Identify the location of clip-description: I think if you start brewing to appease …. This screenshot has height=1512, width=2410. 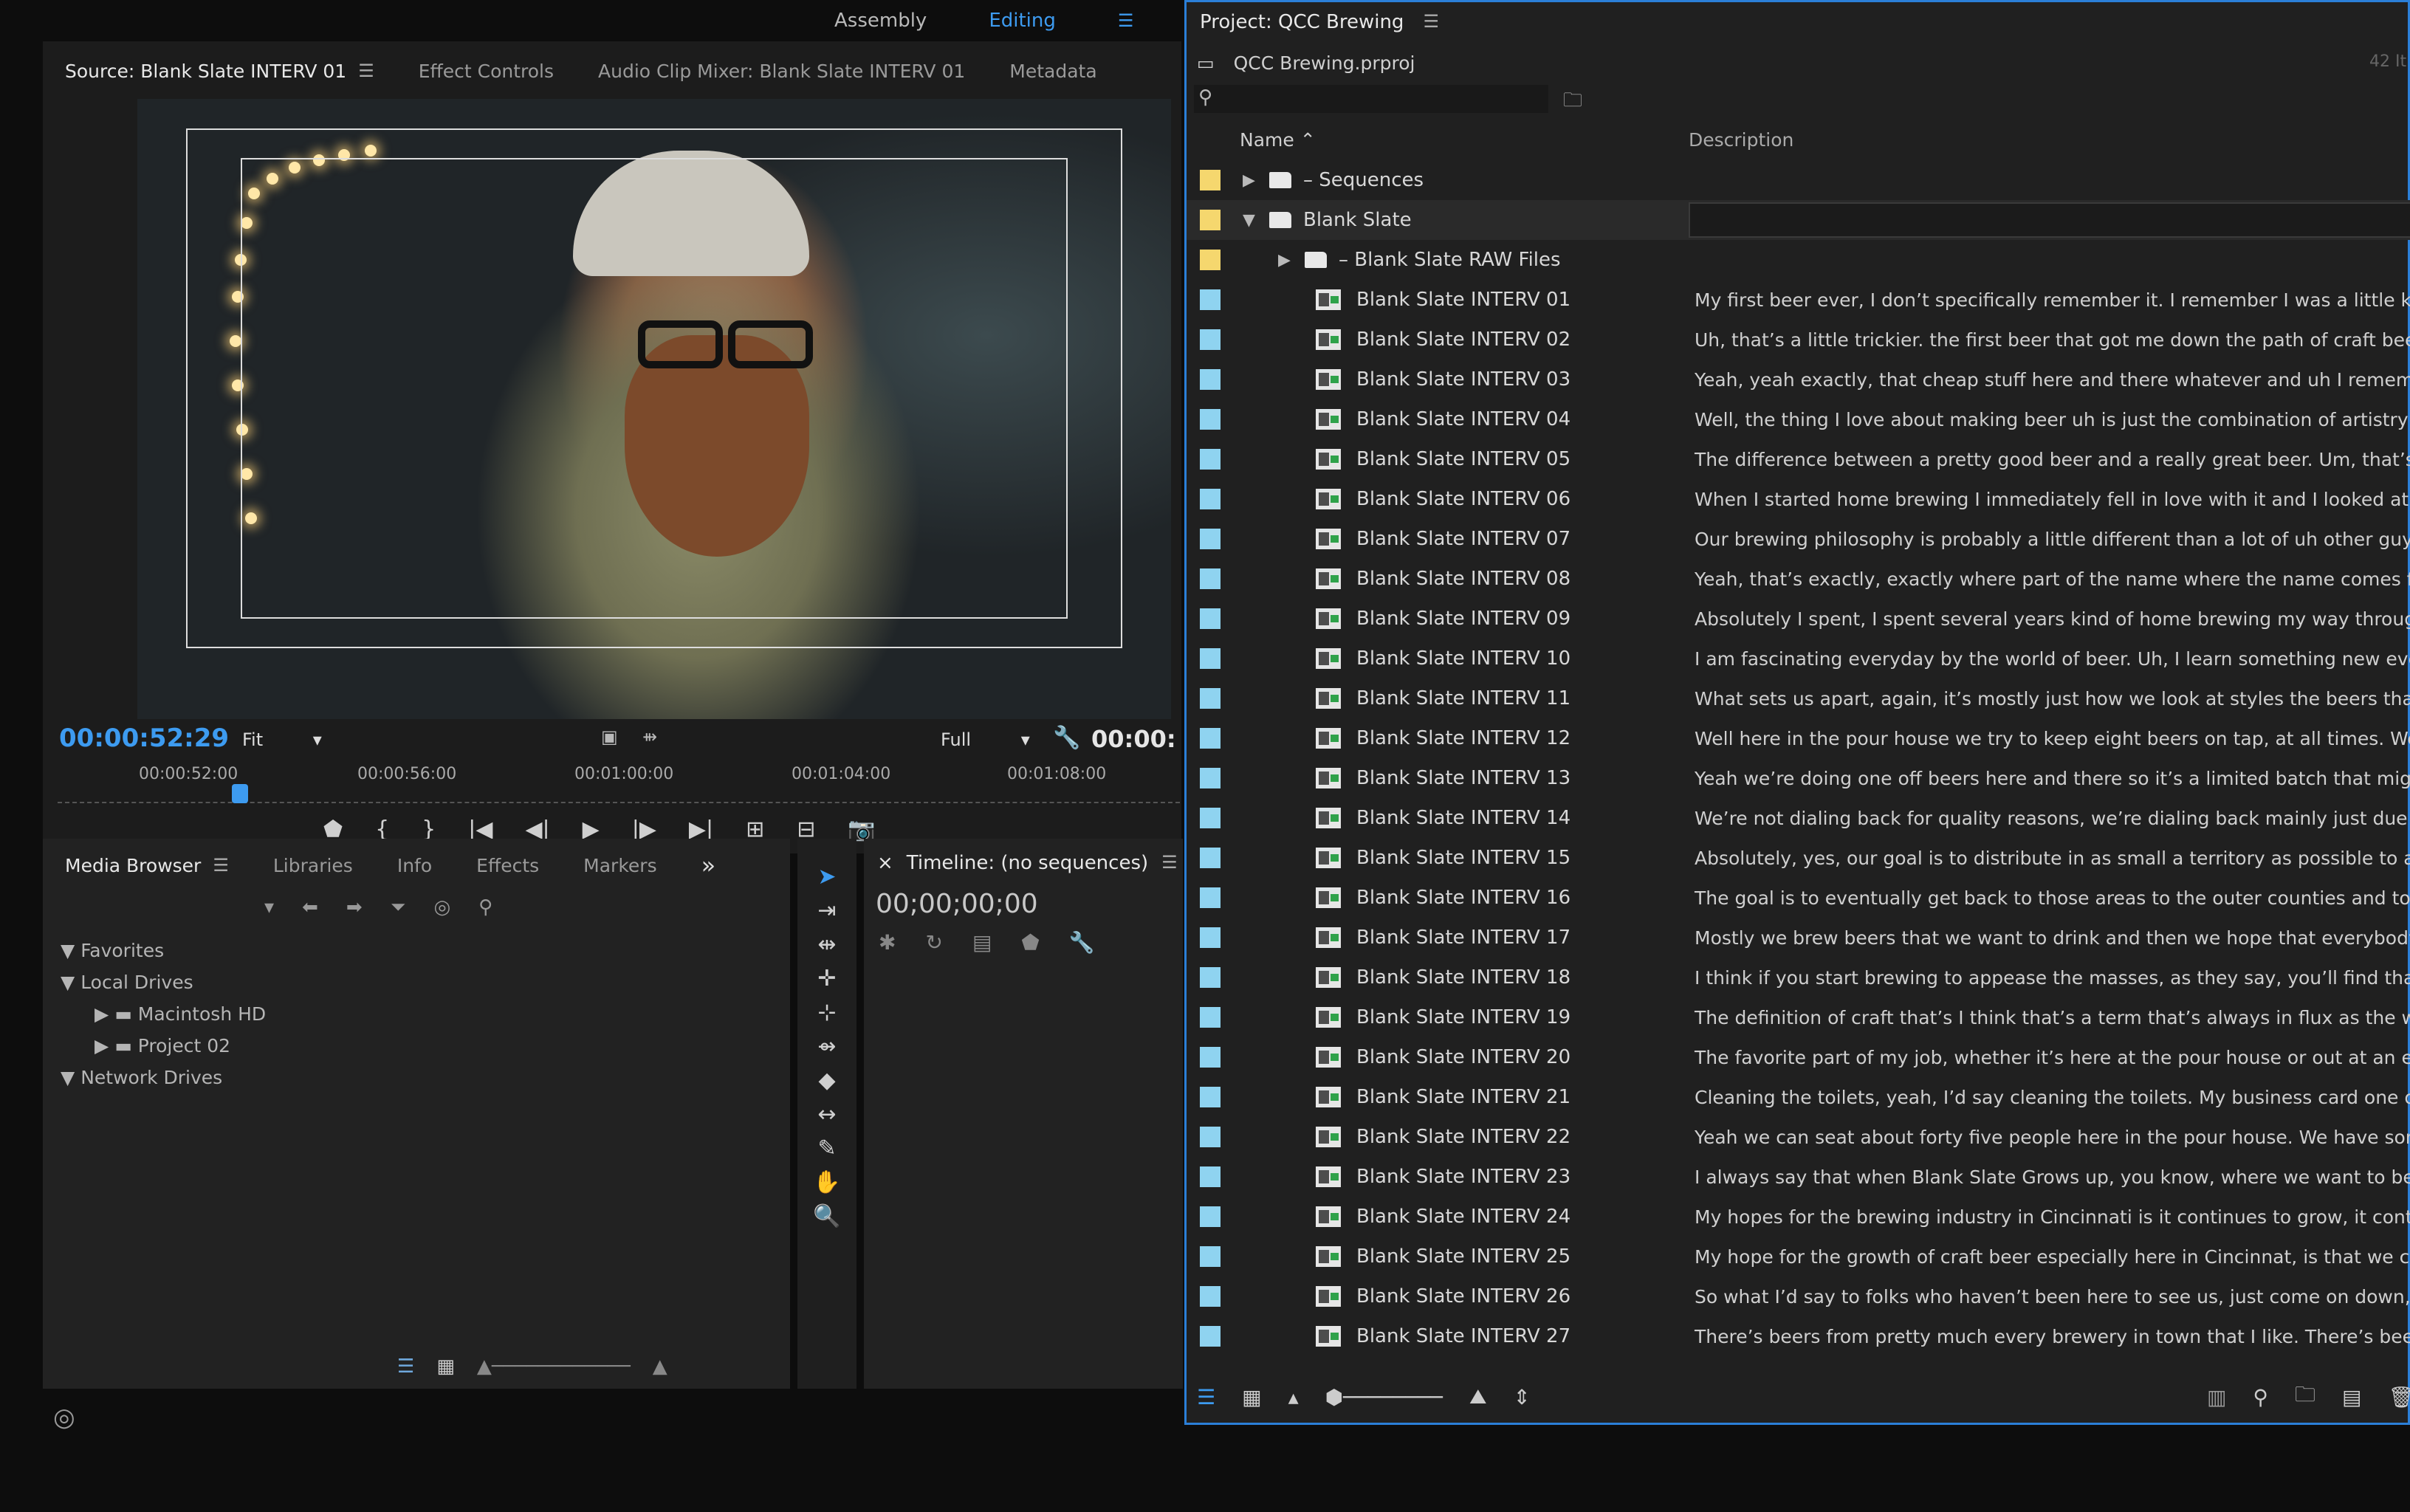
(2052, 978).